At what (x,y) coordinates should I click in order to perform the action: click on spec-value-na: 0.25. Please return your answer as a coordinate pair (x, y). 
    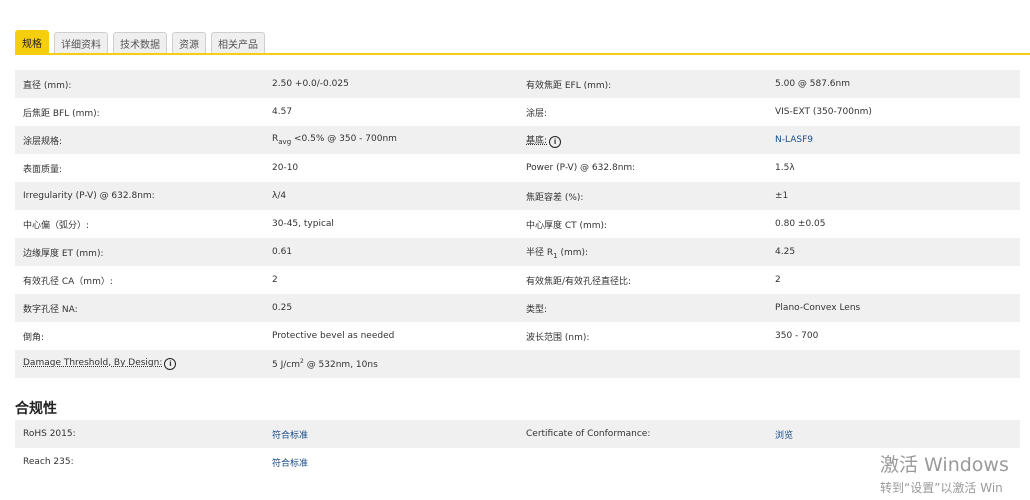
    Looking at the image, I should click on (391, 308).